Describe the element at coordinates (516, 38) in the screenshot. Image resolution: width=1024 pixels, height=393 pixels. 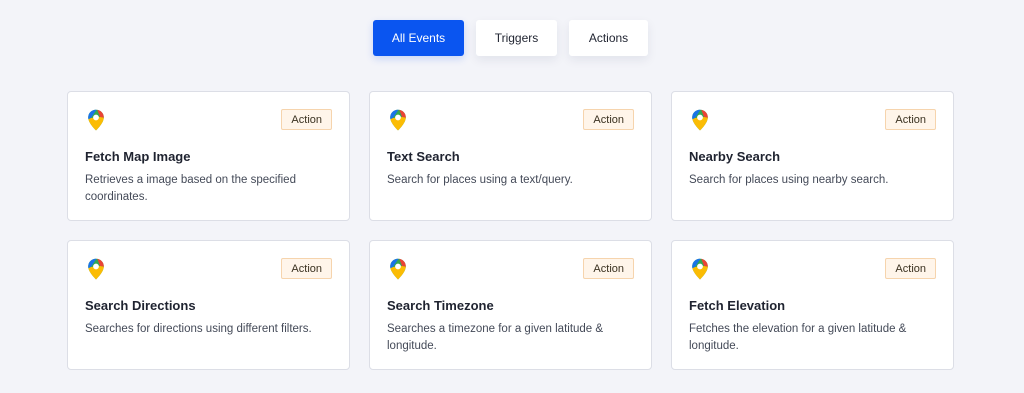
I see `filter-triggers-button: Triggers` at that location.